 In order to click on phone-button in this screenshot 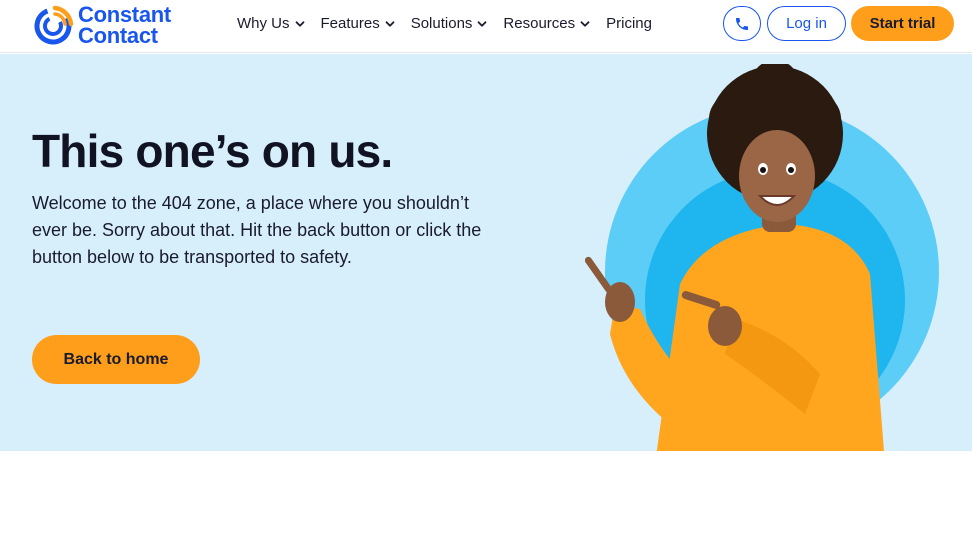, I will do `click(742, 23)`.